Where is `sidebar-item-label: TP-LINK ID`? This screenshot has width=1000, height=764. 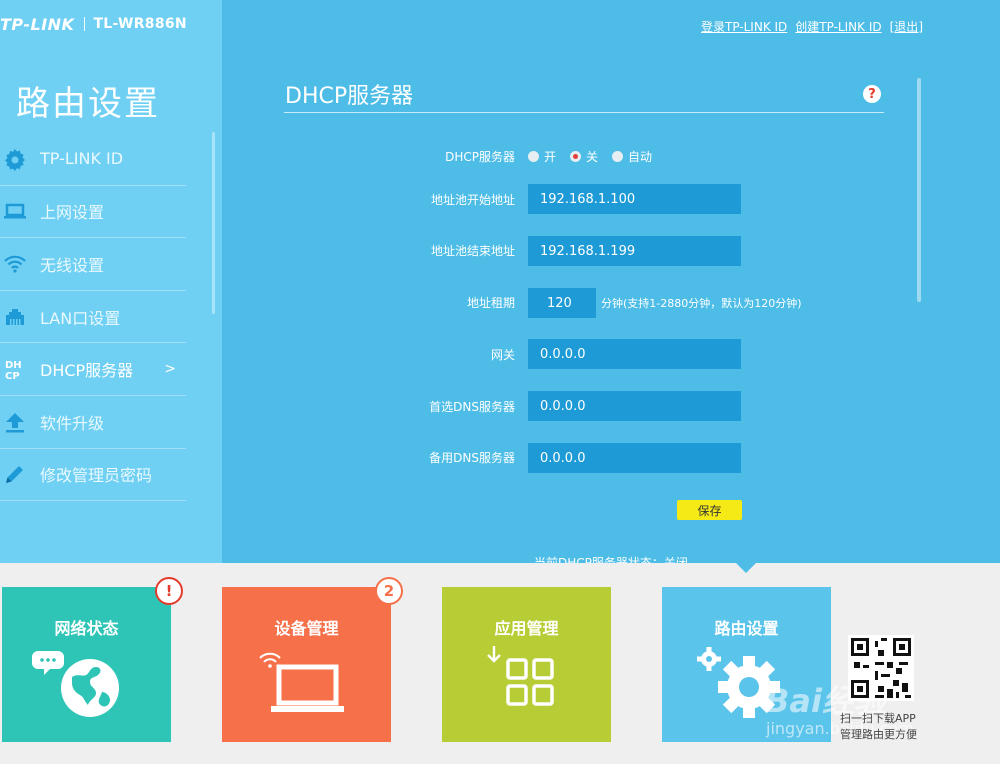
sidebar-item-label: TP-LINK ID is located at coordinates (82, 159).